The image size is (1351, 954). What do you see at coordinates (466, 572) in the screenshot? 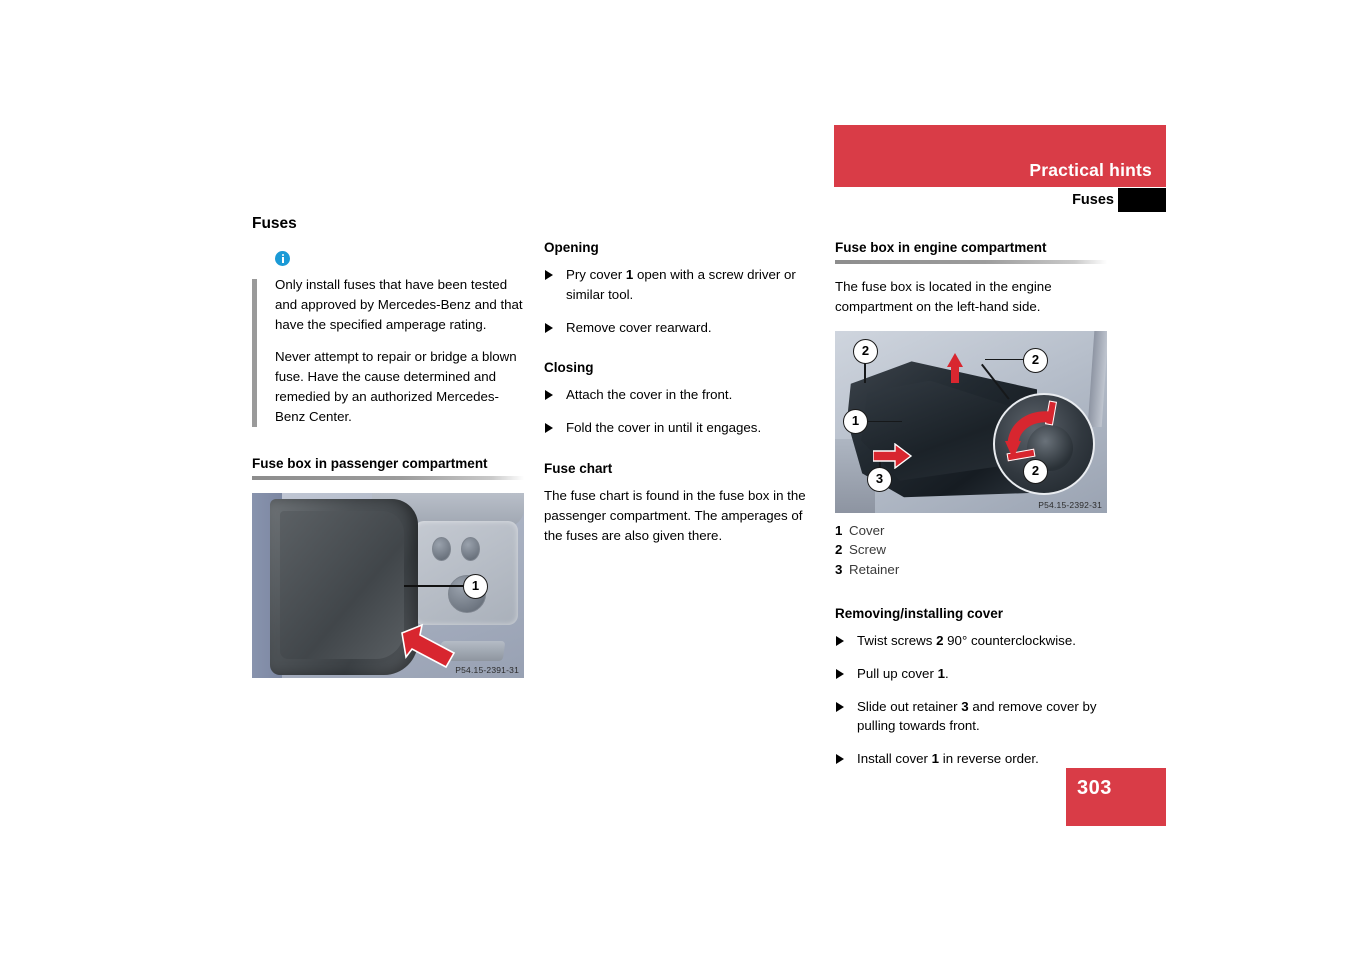
I see `light-switch-panel-shape` at bounding box center [466, 572].